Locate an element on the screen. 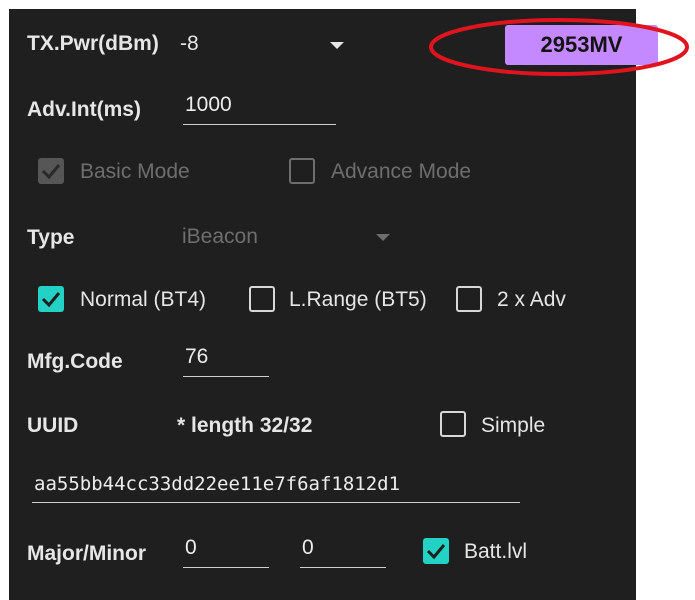 The width and height of the screenshot is (695, 600). major-input: 0 is located at coordinates (226, 551).